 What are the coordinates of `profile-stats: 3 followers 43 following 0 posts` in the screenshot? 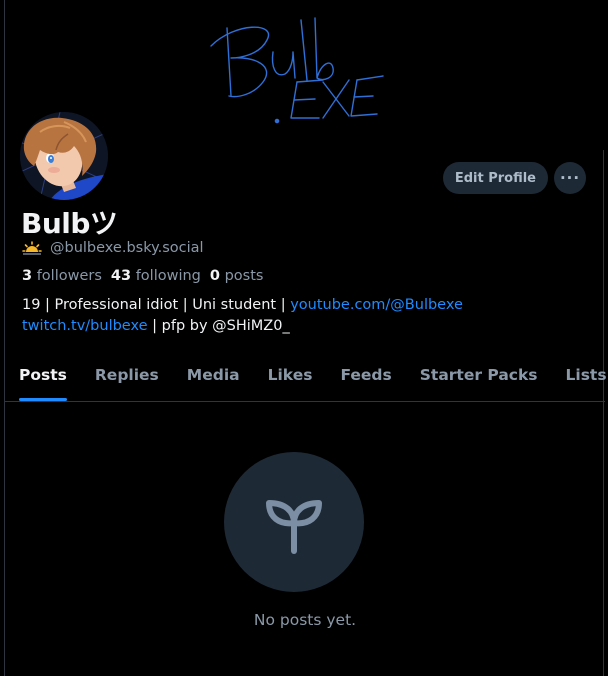 It's located at (142, 276).